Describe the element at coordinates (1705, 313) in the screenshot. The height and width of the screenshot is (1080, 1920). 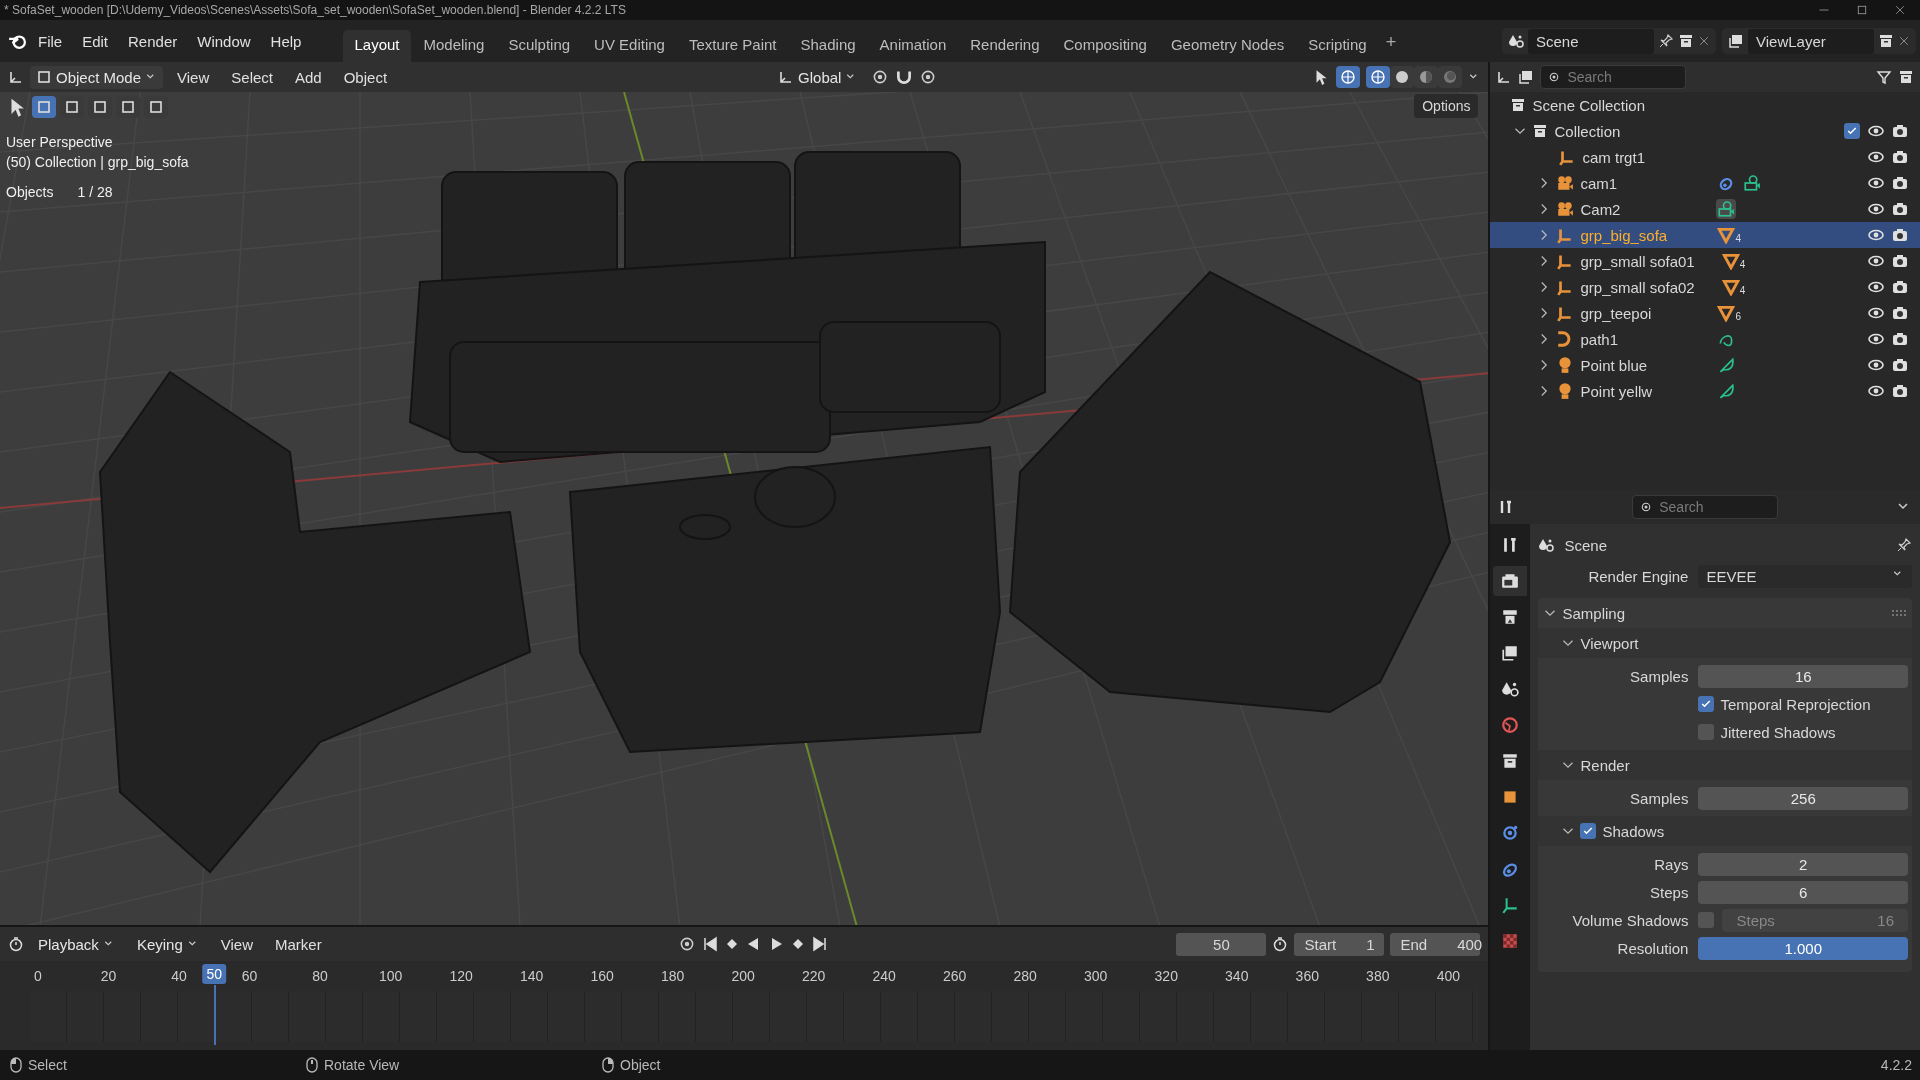
I see `outliner-row: grp_teepoi 6` at that location.